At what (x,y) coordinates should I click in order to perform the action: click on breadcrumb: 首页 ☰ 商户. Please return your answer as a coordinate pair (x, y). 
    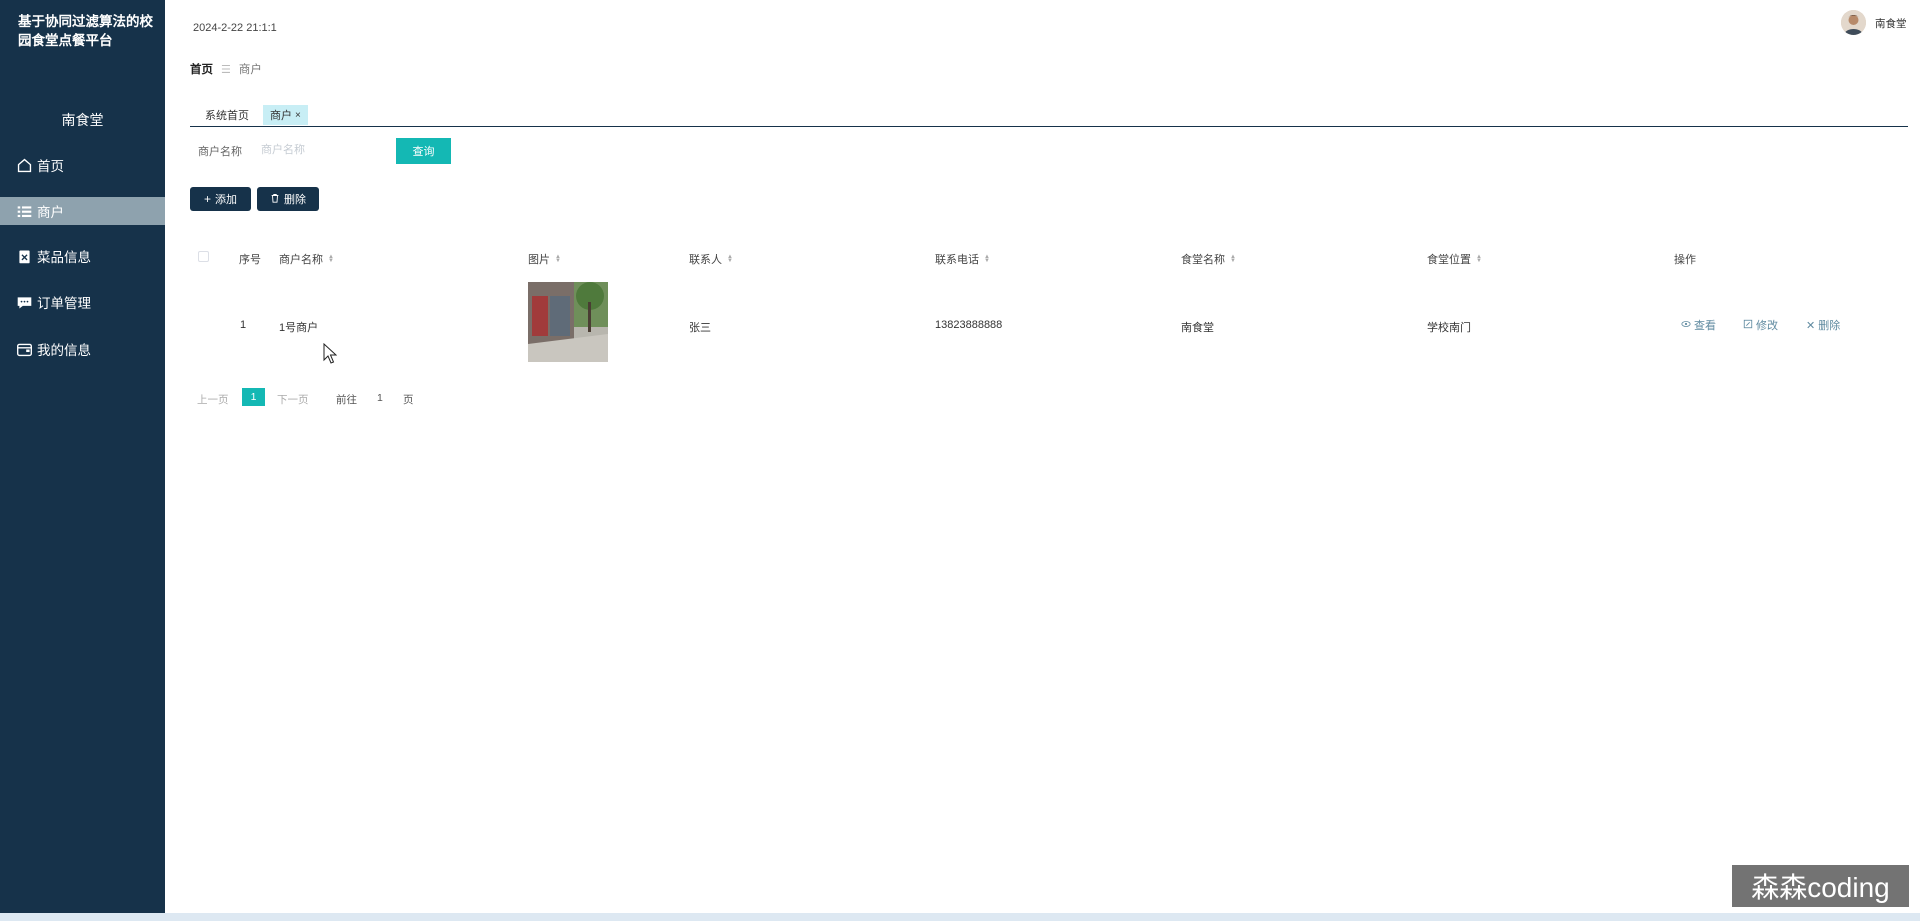
    Looking at the image, I should click on (226, 69).